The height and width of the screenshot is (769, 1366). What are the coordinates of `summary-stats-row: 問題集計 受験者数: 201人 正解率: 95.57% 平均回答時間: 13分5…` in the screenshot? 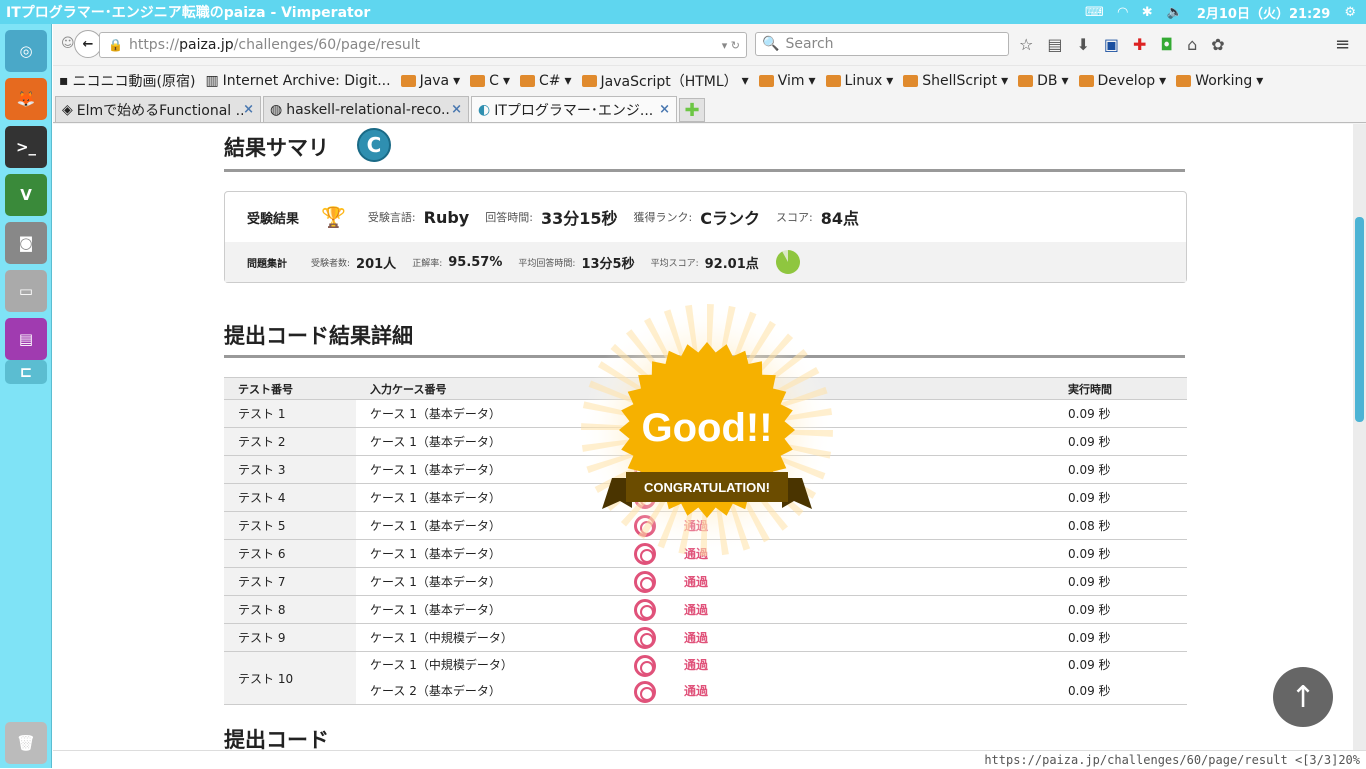 It's located at (705, 262).